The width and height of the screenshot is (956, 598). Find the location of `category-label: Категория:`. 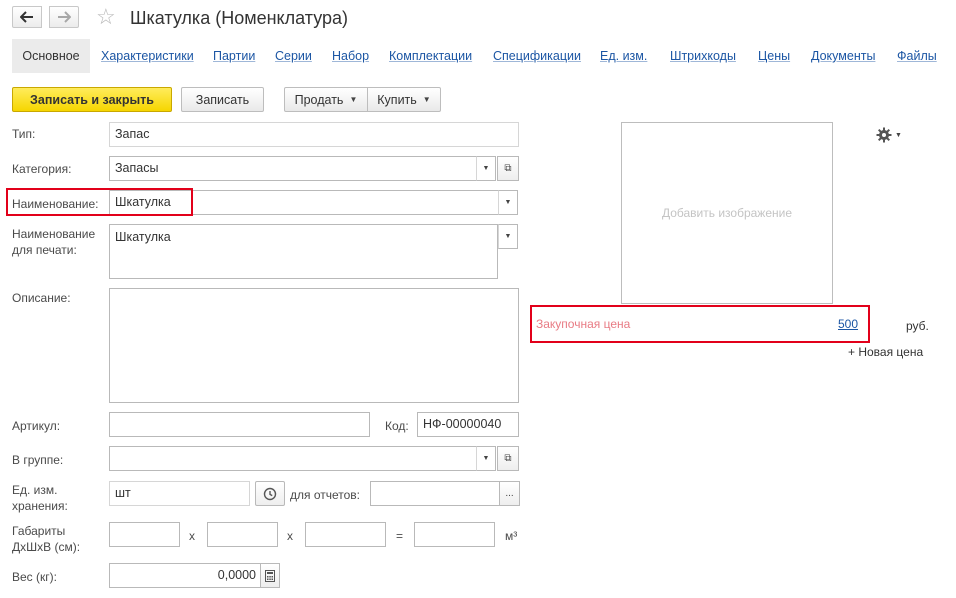

category-label: Категория: is located at coordinates (42, 169).